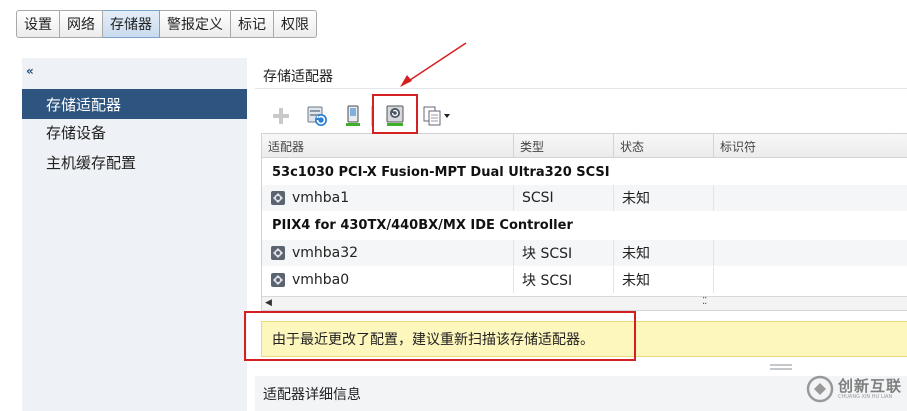  Describe the element at coordinates (664, 146) in the screenshot. I see `column-header-status: 状态` at that location.